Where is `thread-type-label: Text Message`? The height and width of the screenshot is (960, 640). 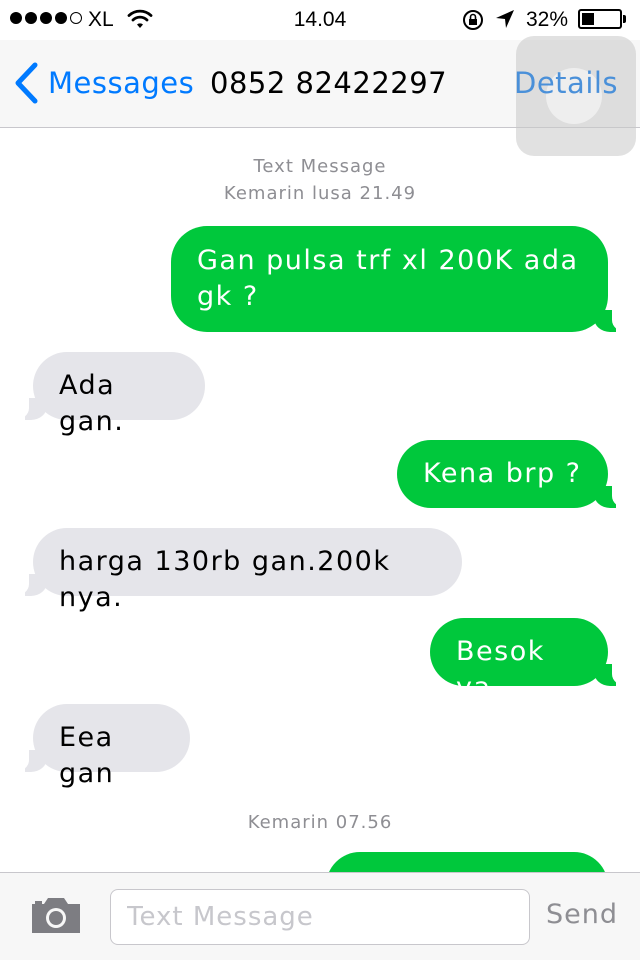
thread-type-label: Text Message is located at coordinates (320, 166).